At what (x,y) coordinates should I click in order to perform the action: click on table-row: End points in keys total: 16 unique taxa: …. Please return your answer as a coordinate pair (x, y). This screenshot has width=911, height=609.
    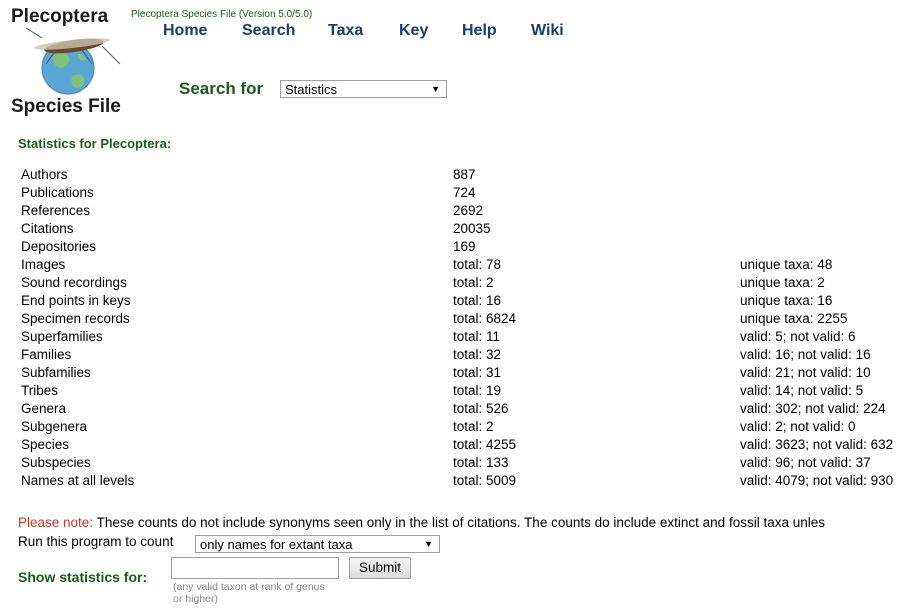
    Looking at the image, I should click on (455, 301).